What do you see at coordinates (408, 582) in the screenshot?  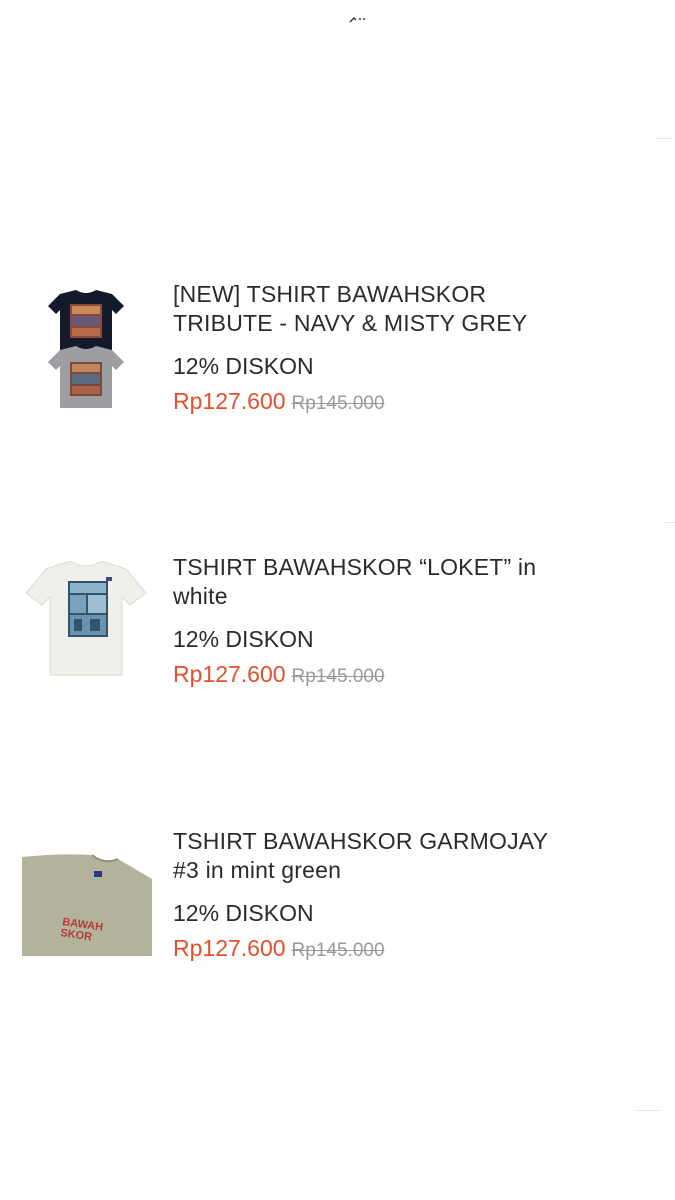 I see `product-title: TSHIRT BAWAHSKOR “LOKET” in white` at bounding box center [408, 582].